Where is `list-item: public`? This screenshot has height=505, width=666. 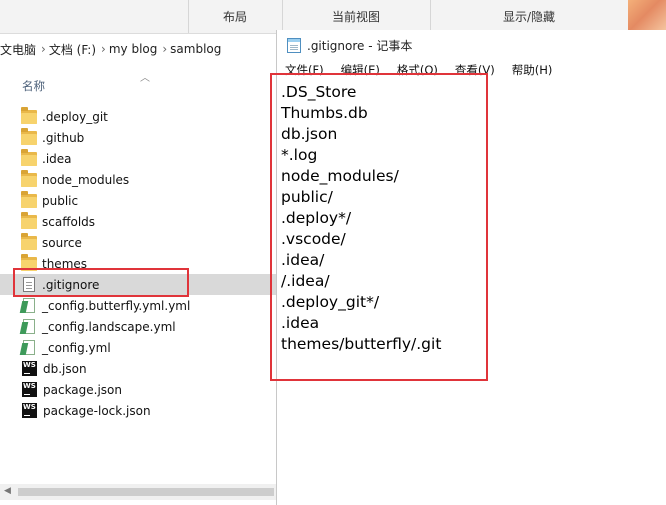
list-item: public is located at coordinates (138, 200).